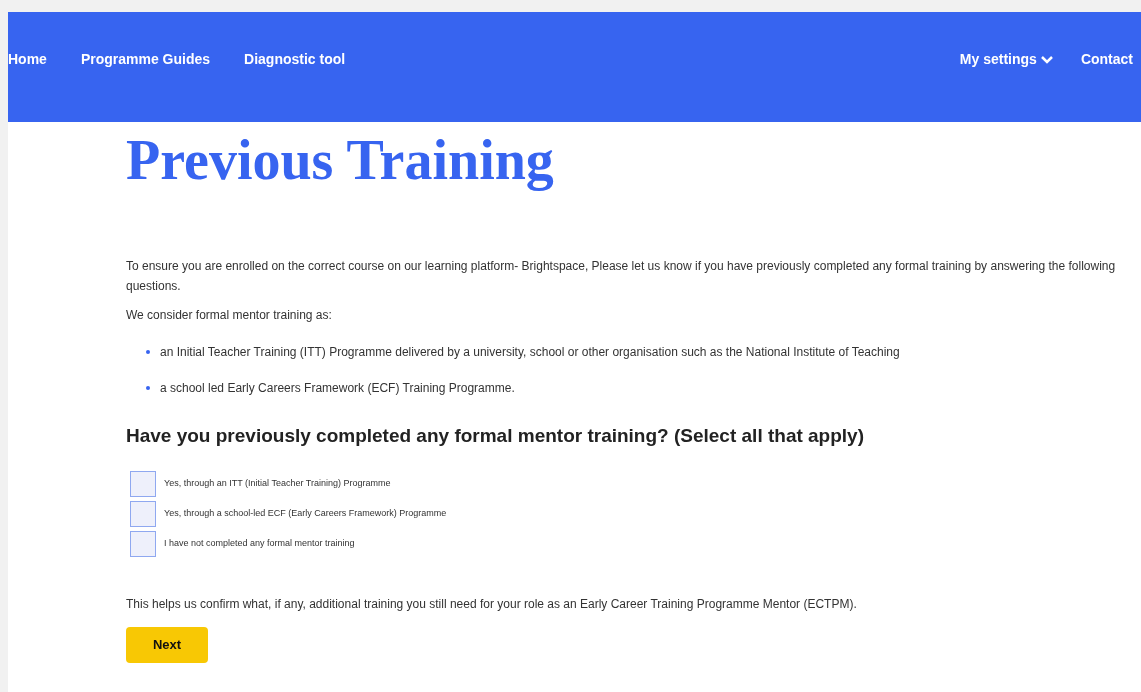  What do you see at coordinates (277, 483) in the screenshot?
I see `option-label: Yes, through an ITT (Initial Teacher Training) Programme` at bounding box center [277, 483].